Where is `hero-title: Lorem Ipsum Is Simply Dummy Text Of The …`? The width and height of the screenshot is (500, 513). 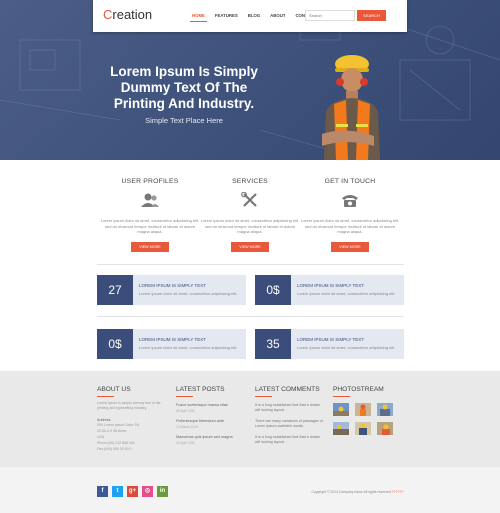
hero-title: Lorem Ipsum Is Simply Dummy Text Of The … is located at coordinates (184, 87).